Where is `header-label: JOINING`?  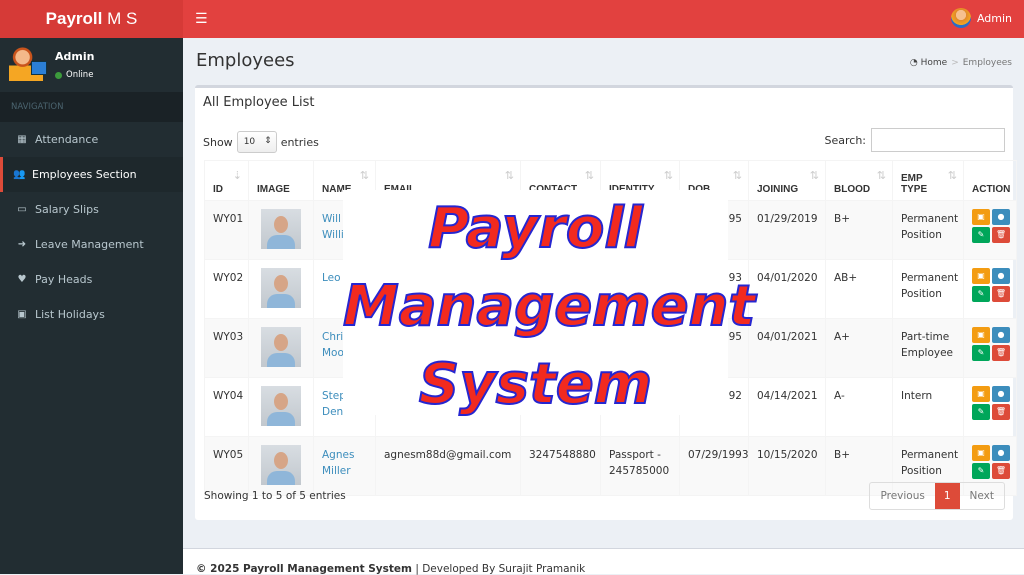
header-label: JOINING is located at coordinates (778, 189).